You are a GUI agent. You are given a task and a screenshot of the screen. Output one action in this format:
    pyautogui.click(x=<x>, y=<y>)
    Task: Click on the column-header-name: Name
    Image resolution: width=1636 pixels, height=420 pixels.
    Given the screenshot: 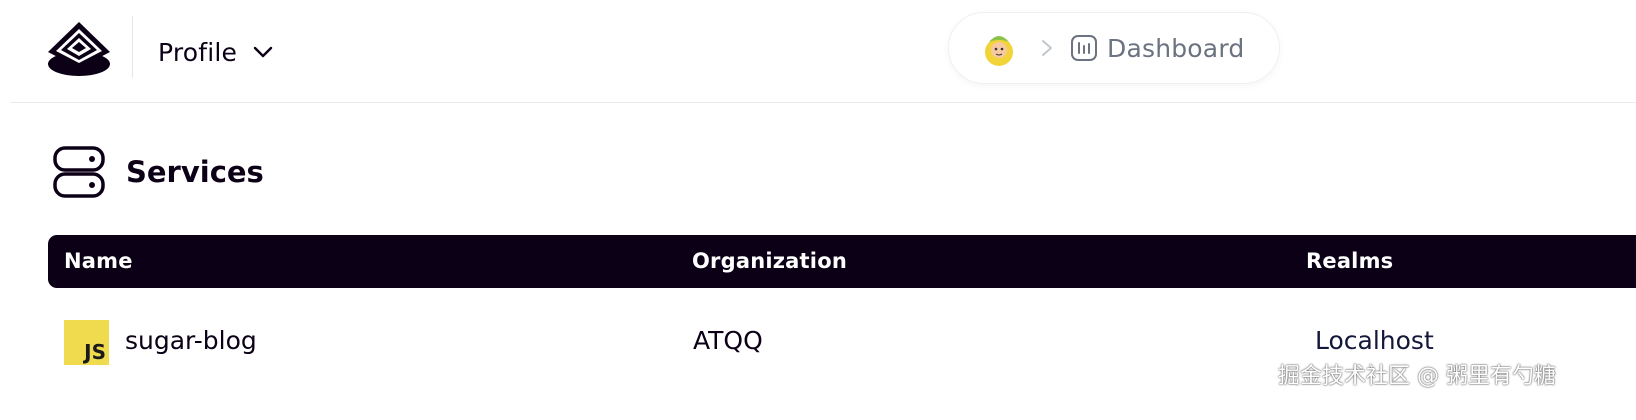 What is the action you would take?
    pyautogui.click(x=98, y=261)
    